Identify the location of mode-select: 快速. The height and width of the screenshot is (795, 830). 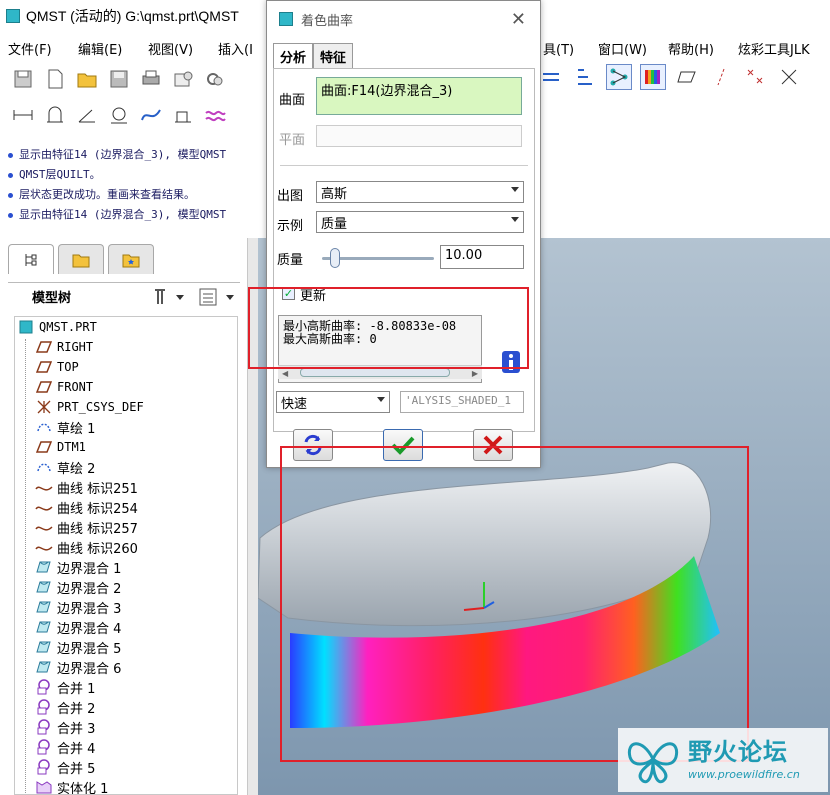
(333, 402).